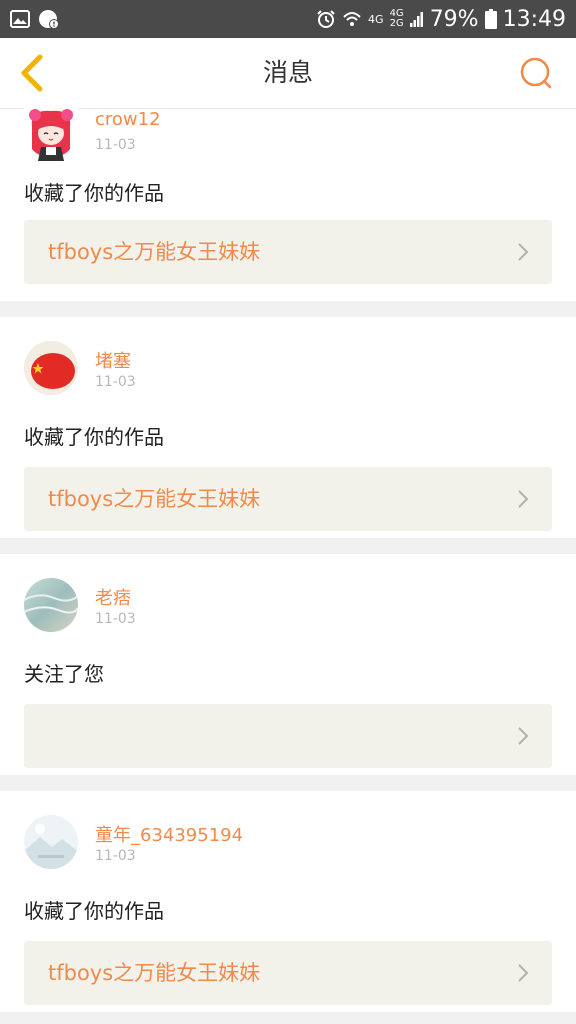 The height and width of the screenshot is (1024, 576). What do you see at coordinates (113, 360) in the screenshot?
I see `username: 堵塞` at bounding box center [113, 360].